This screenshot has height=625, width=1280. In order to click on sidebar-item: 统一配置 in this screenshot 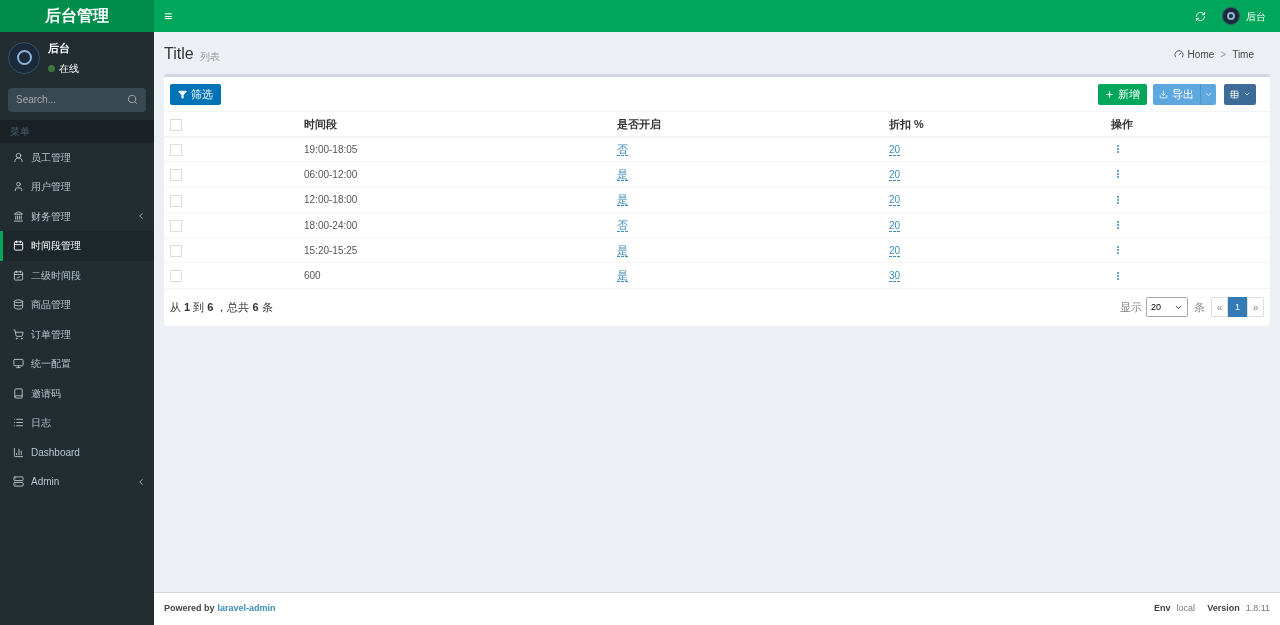, I will do `click(77, 364)`.